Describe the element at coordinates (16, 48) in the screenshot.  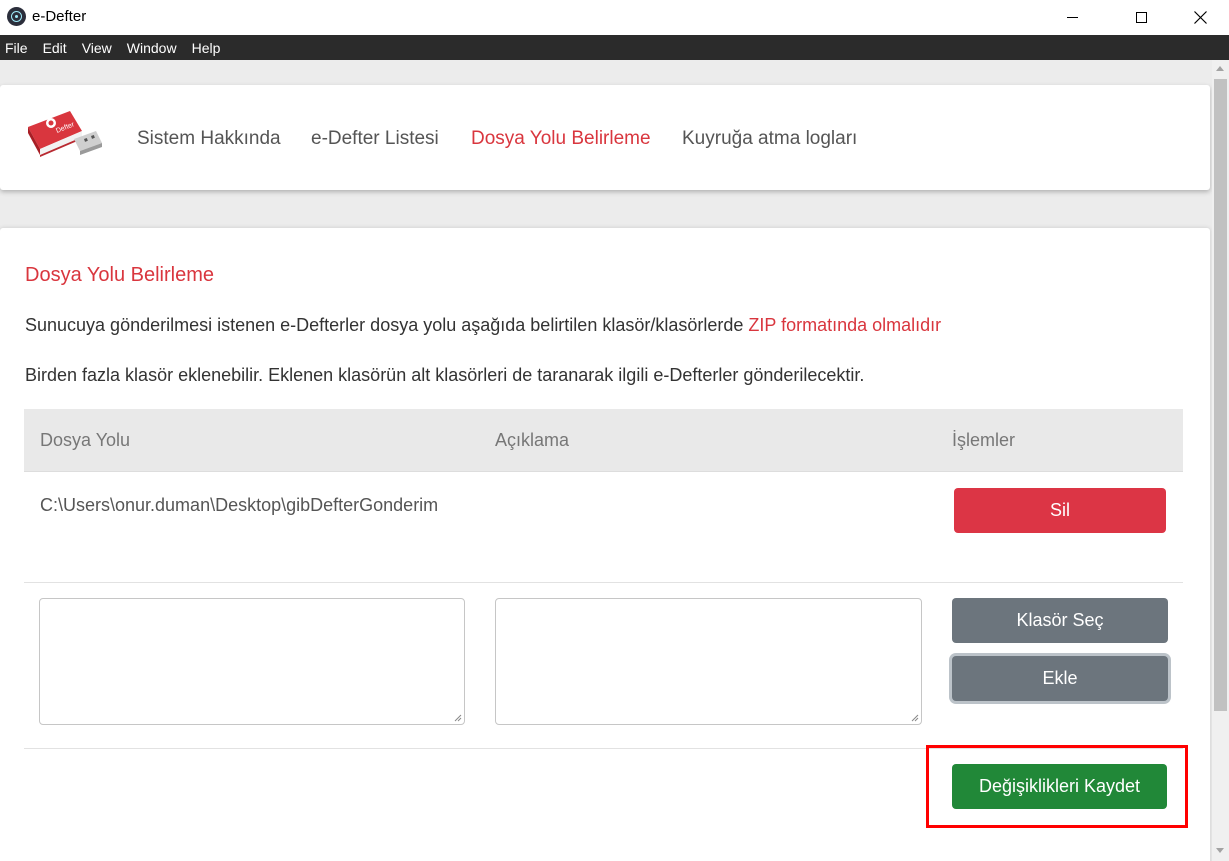
I see `menu-file: File` at that location.